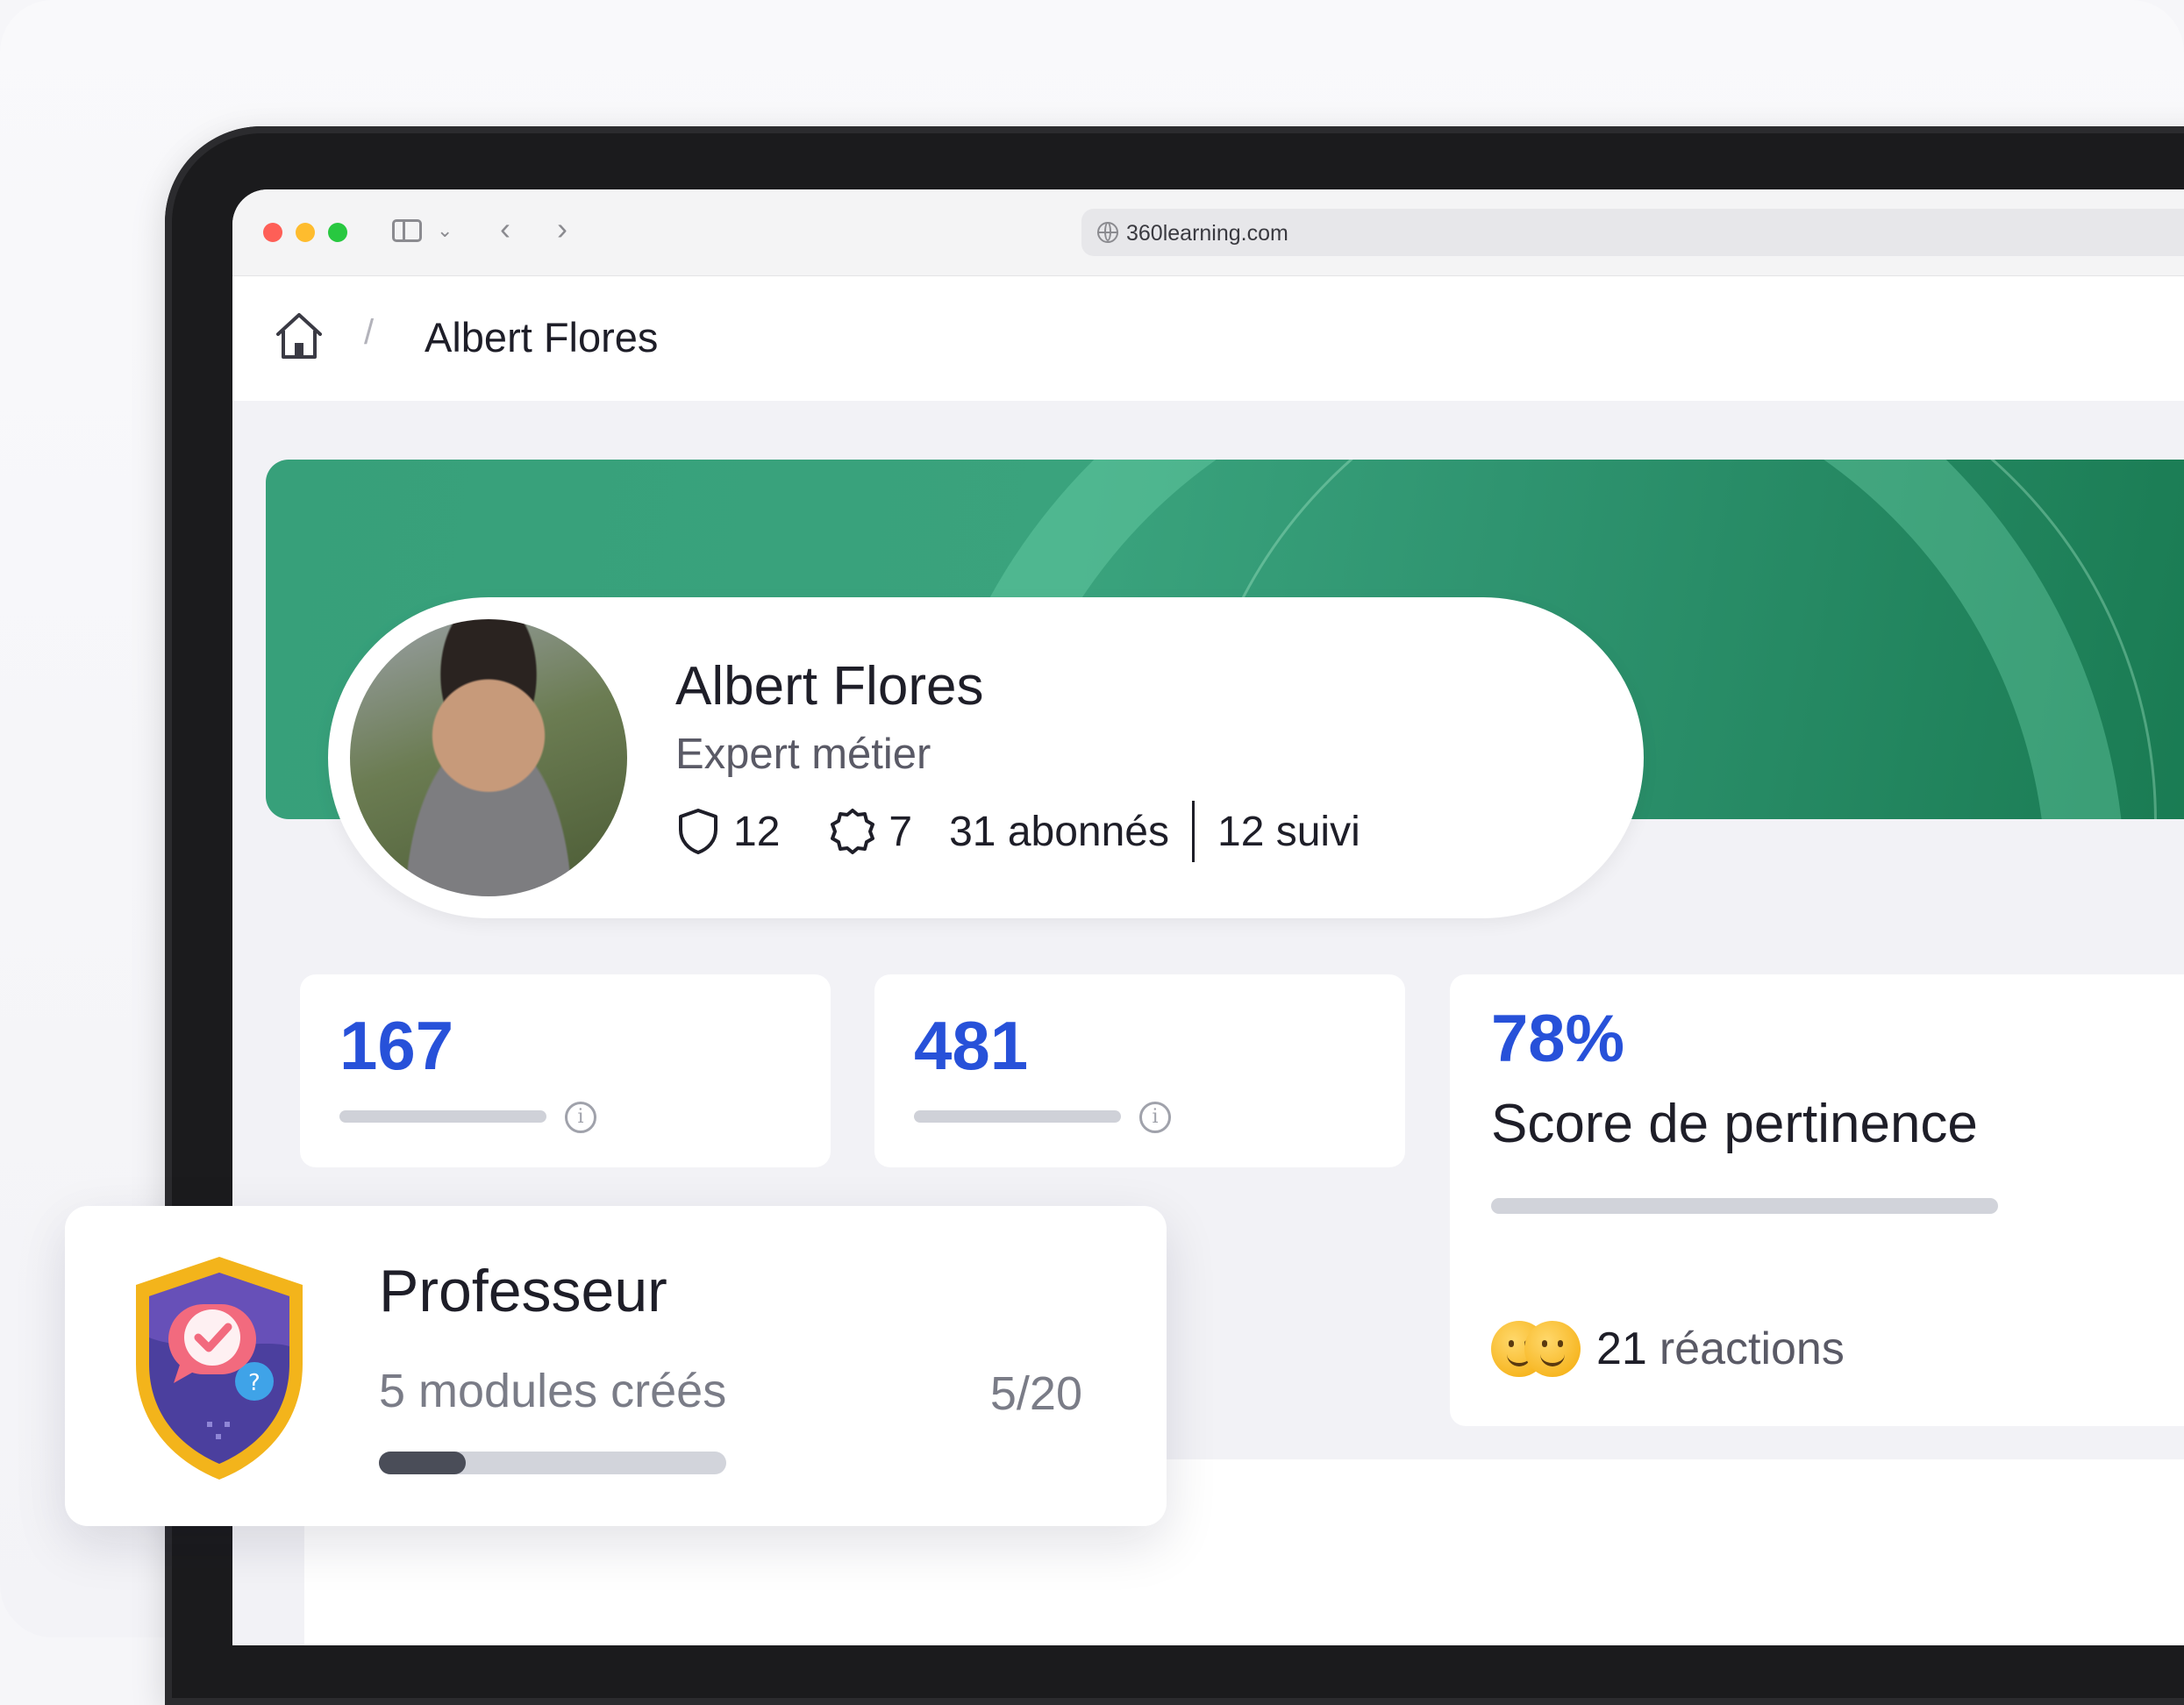 This screenshot has height=1705, width=2184. What do you see at coordinates (523, 1291) in the screenshot?
I see `badge-title: Professeur` at bounding box center [523, 1291].